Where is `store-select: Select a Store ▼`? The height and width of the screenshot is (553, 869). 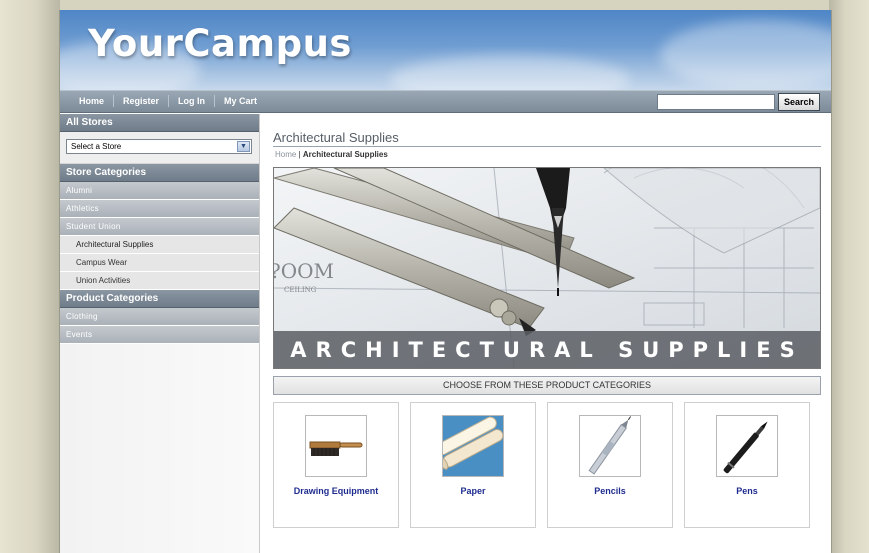 store-select: Select a Store ▼ is located at coordinates (159, 146).